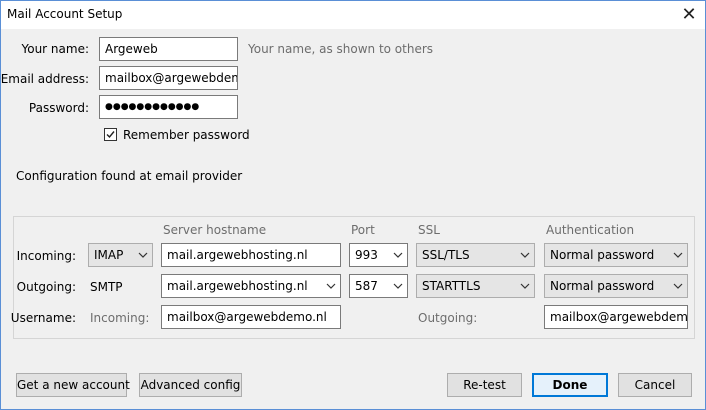 This screenshot has width=706, height=410. I want to click on config-status-text: Configuration found at email provider, so click(129, 176).